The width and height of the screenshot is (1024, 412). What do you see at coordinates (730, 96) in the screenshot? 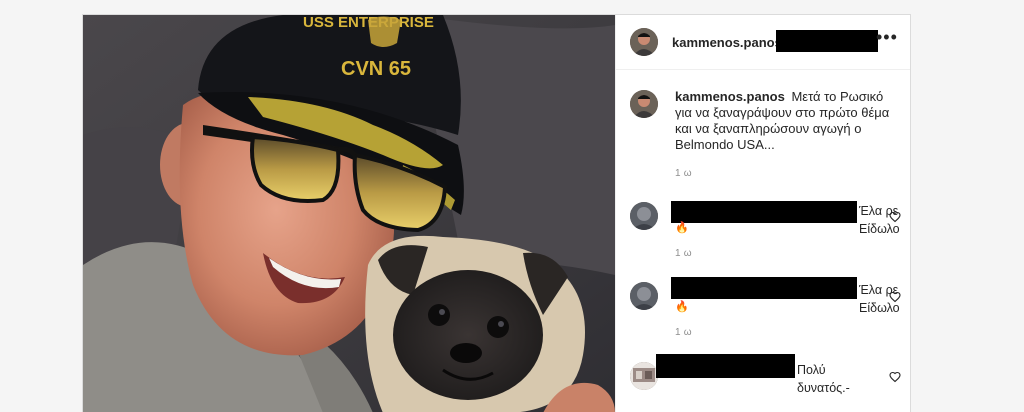
I see `caption-username: kammenos.panos` at bounding box center [730, 96].